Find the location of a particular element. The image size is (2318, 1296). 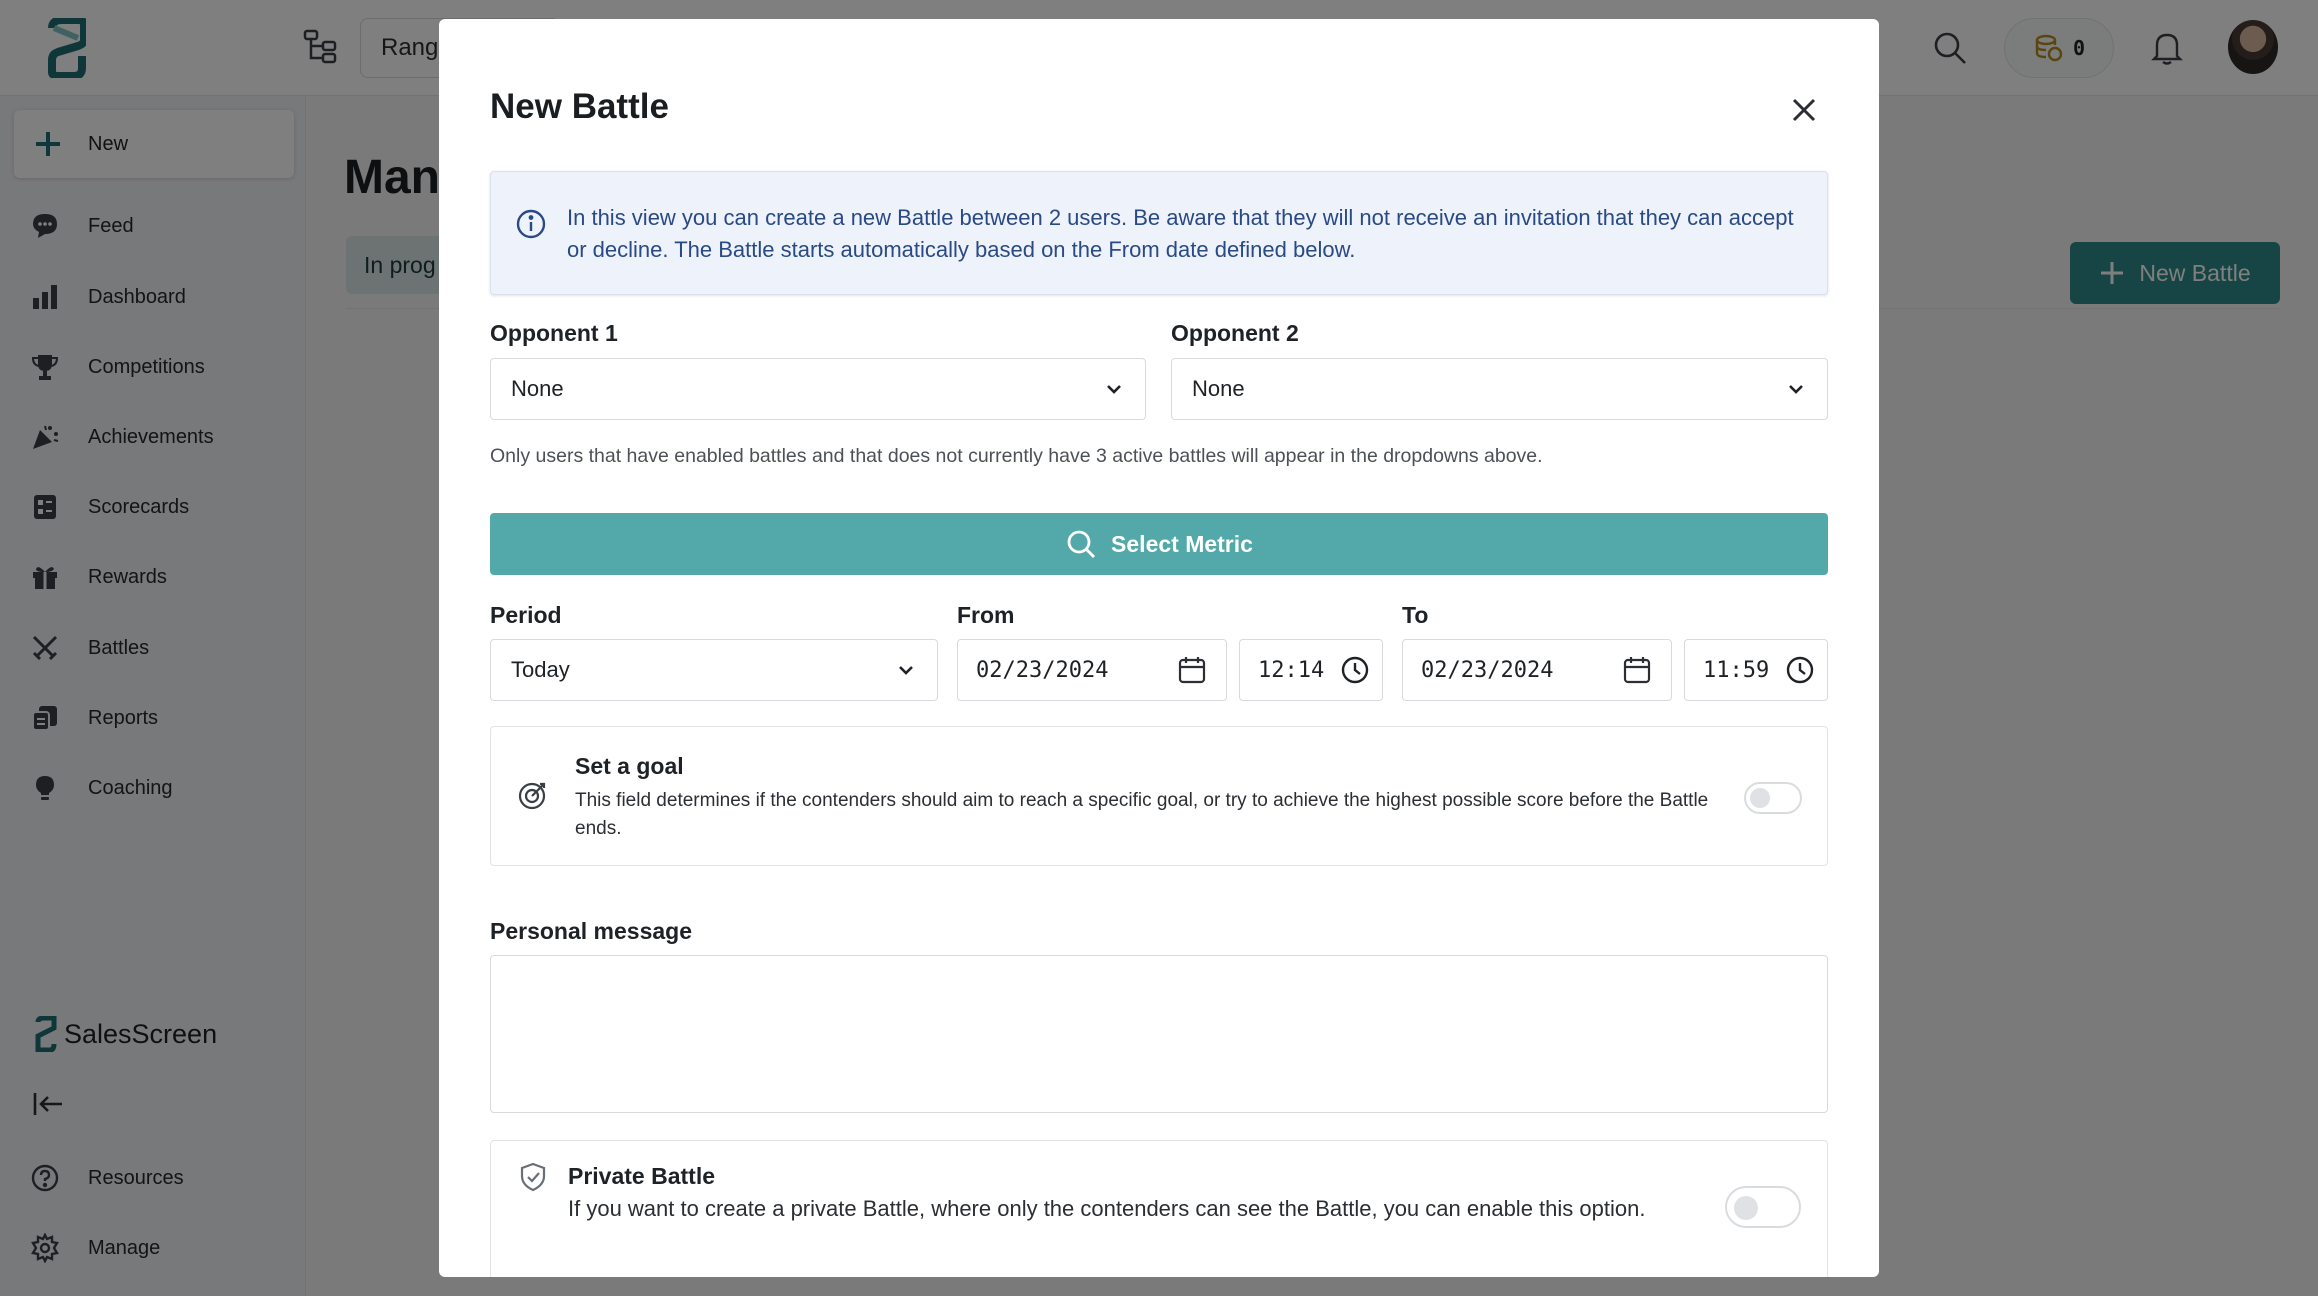

shield-icon is located at coordinates (533, 1177).